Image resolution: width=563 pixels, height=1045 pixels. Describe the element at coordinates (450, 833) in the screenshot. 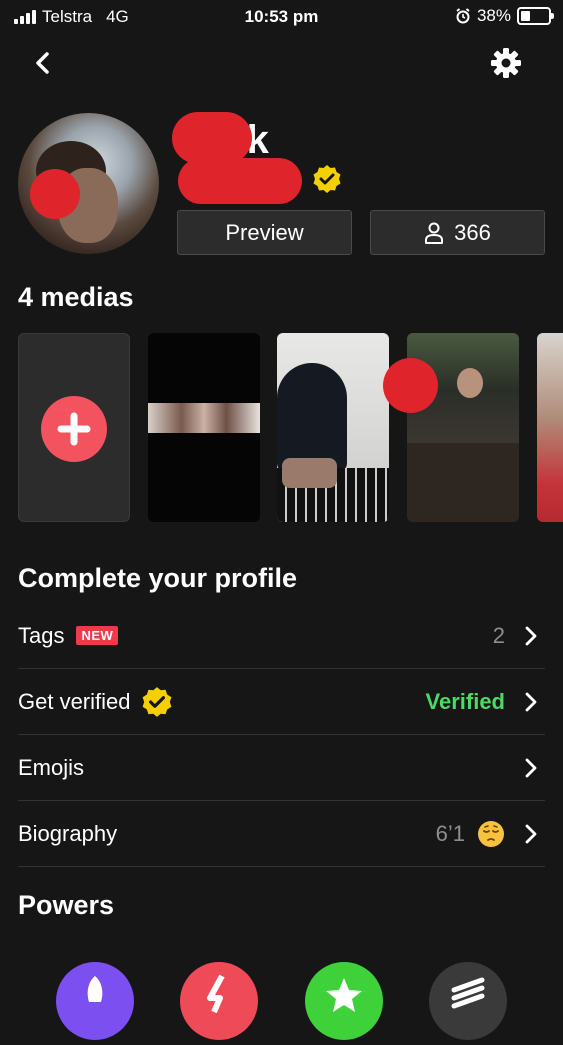

I see `biography-value: 6’1` at that location.